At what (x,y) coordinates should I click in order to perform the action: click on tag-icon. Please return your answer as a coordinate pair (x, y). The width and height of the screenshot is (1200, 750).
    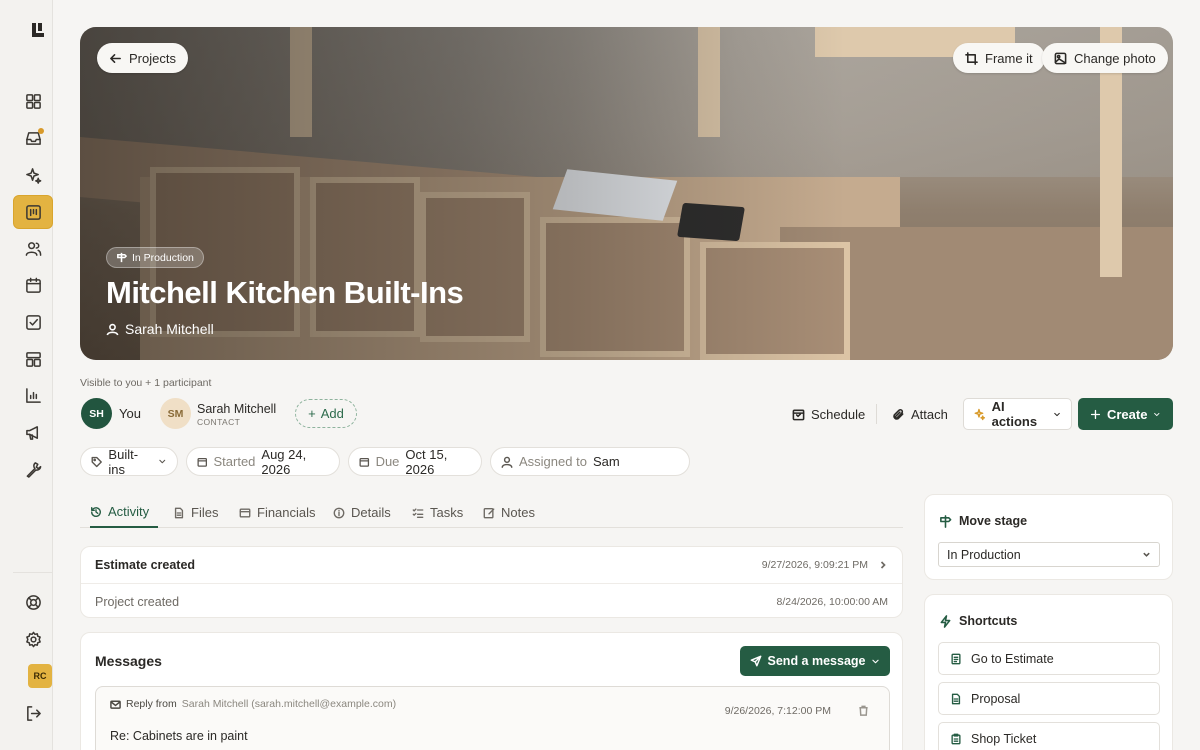
    Looking at the image, I should click on (96, 461).